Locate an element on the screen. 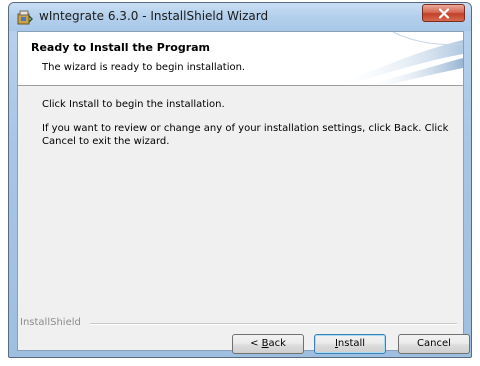 Image resolution: width=480 pixels, height=366 pixels. installer-app-icon is located at coordinates (25, 17).